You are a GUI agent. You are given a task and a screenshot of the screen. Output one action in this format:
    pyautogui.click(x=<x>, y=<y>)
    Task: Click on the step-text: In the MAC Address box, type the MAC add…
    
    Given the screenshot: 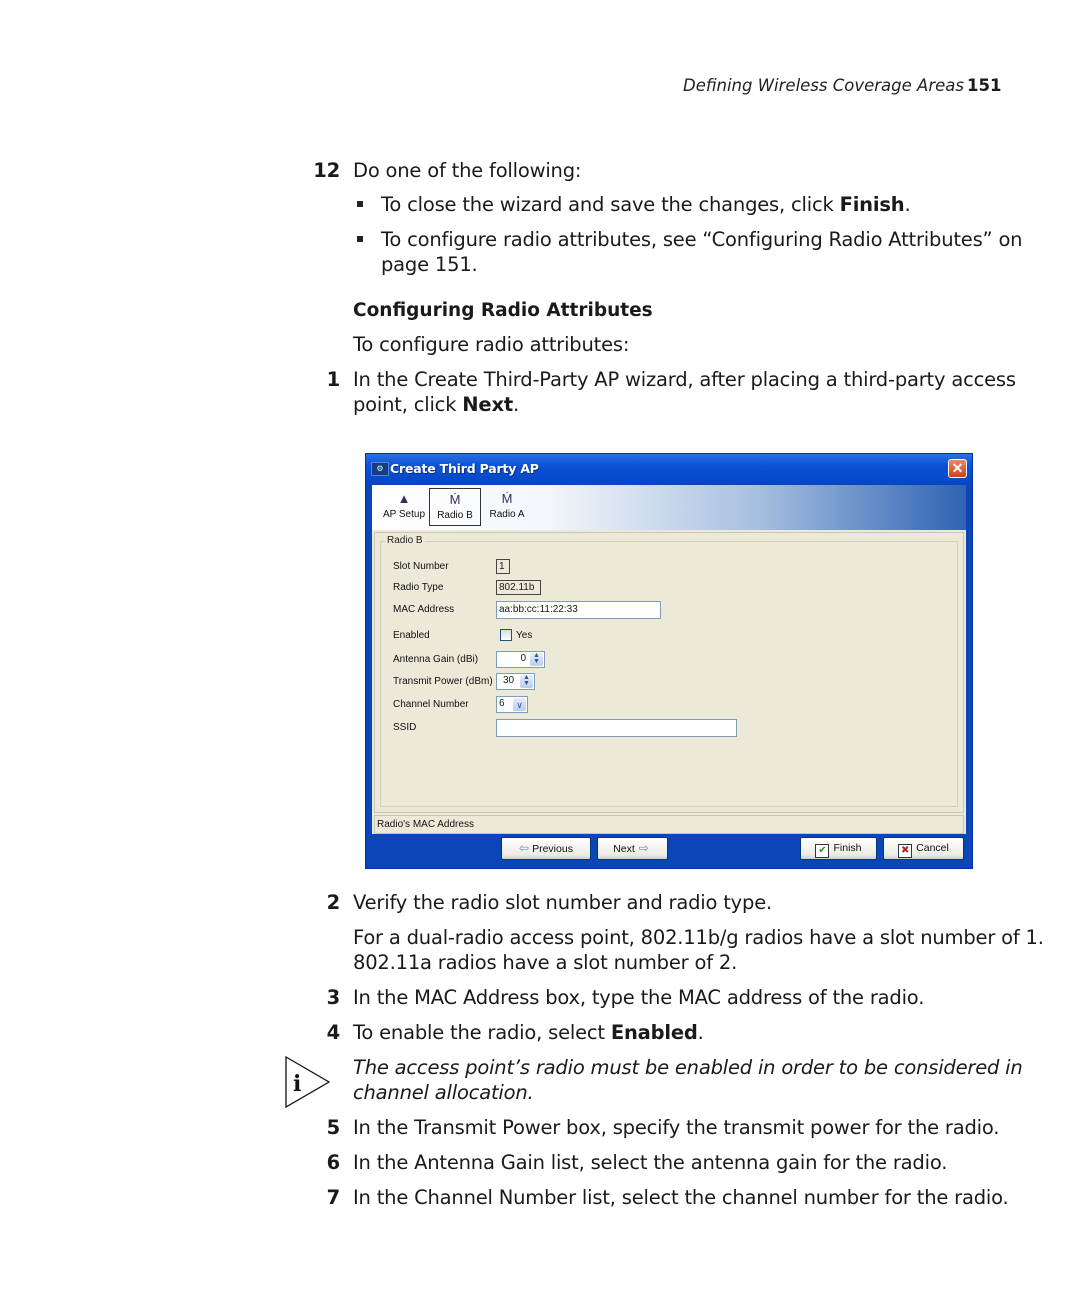 What is the action you would take?
    pyautogui.click(x=639, y=997)
    